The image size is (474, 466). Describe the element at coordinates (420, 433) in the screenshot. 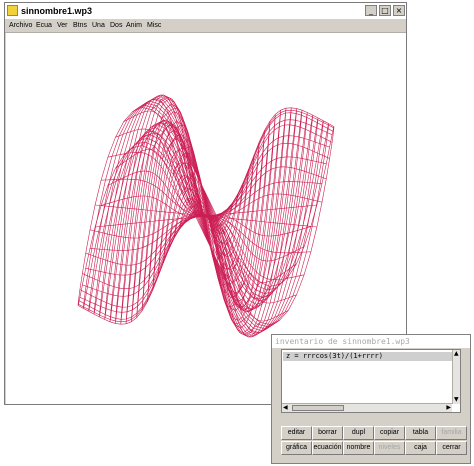

I see `table-button: tabla` at that location.